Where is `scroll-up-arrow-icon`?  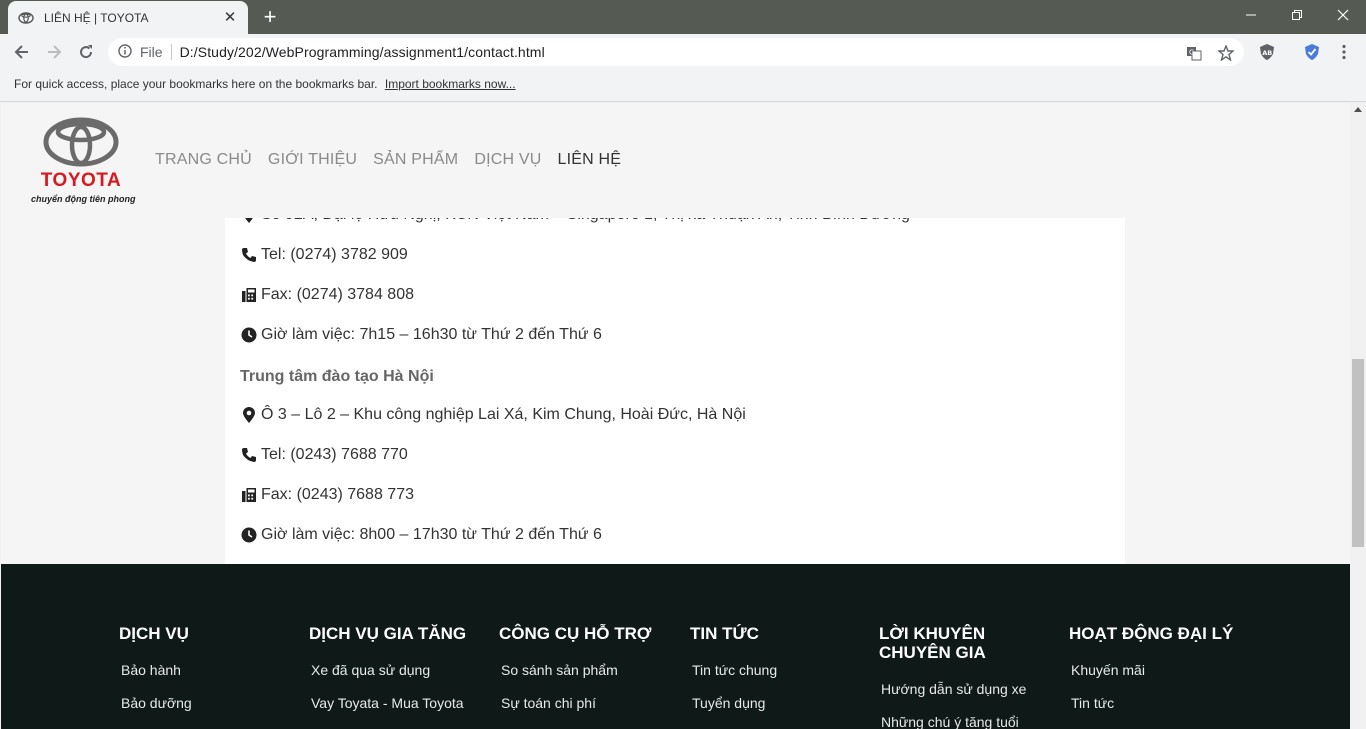
scroll-up-arrow-icon is located at coordinates (1358, 109).